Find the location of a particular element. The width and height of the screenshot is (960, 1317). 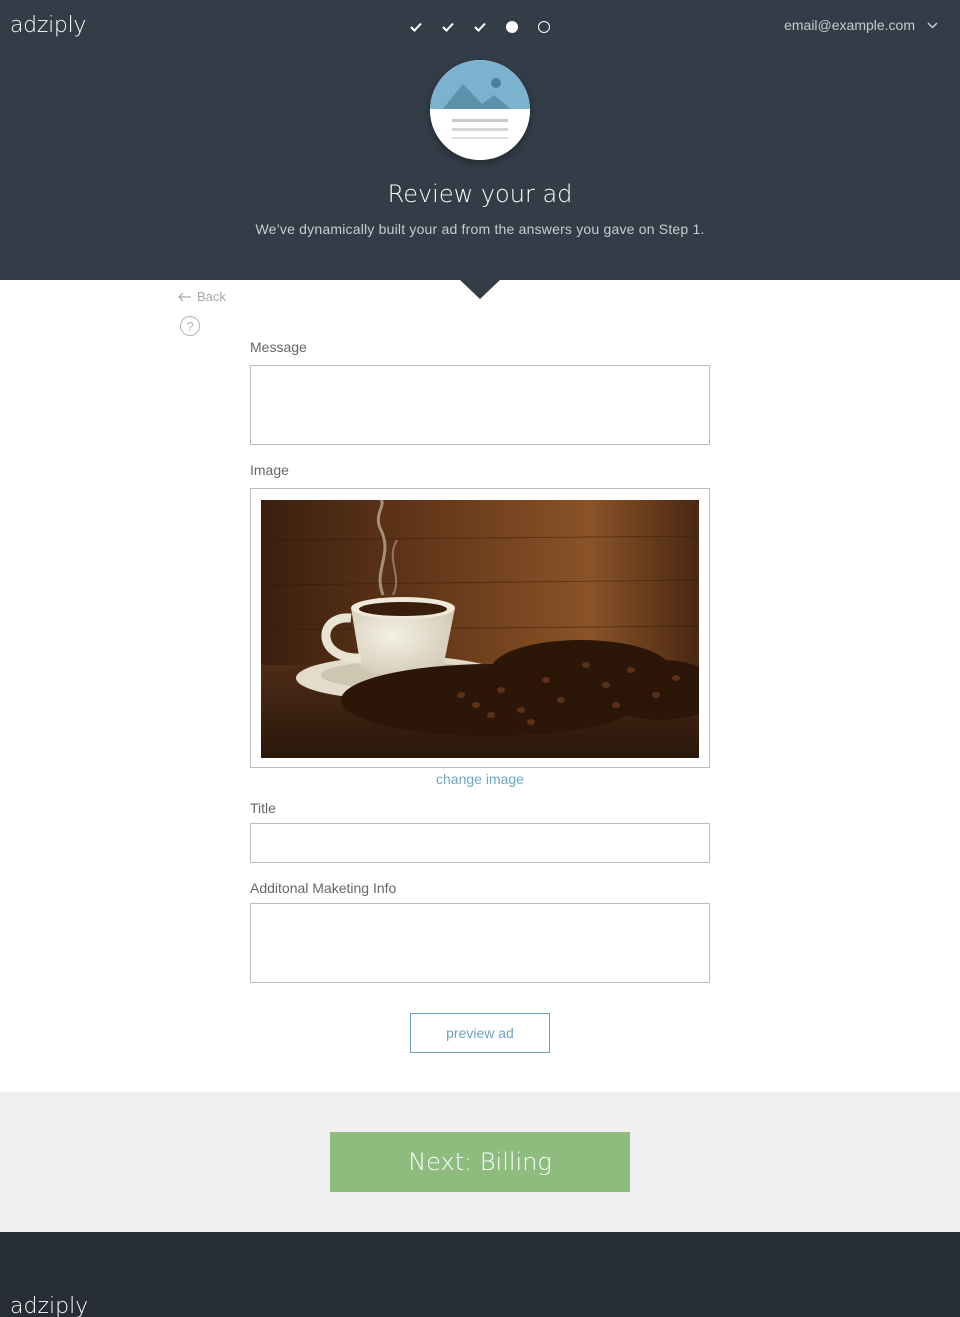

app-logo: adziply is located at coordinates (48, 25).